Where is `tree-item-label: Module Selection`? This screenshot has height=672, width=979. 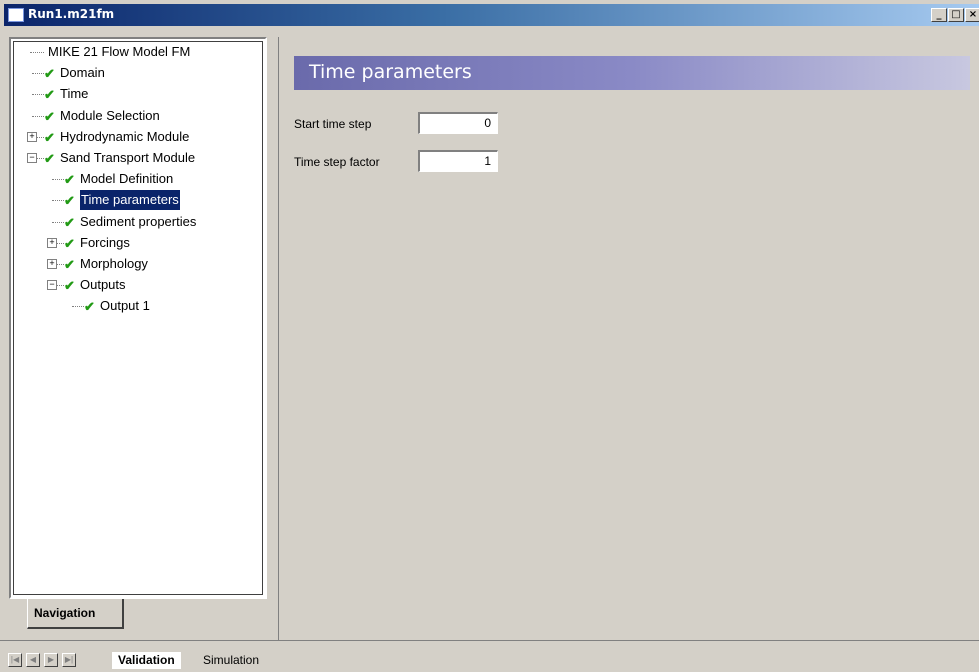
tree-item-label: Module Selection is located at coordinates (110, 115).